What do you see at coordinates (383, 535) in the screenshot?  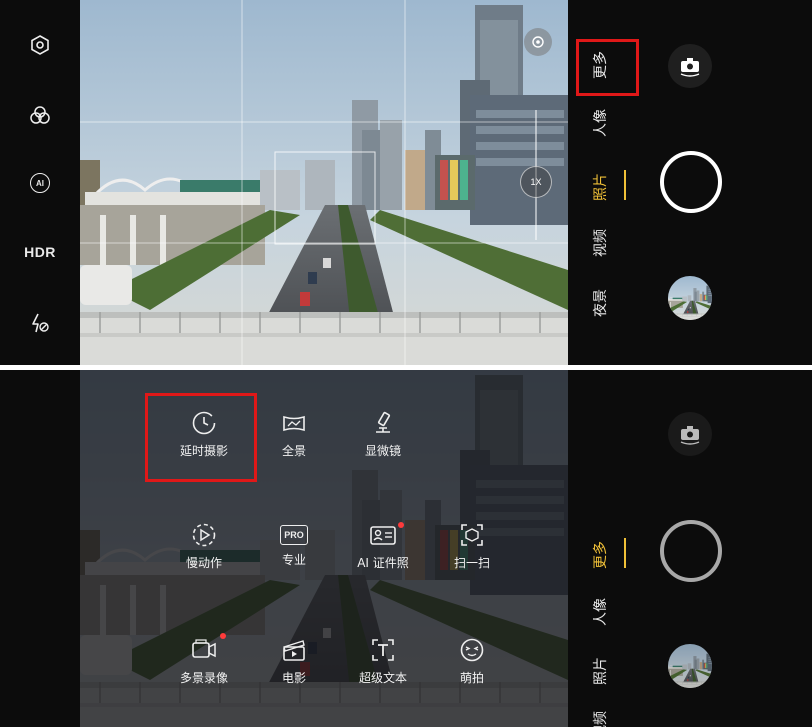 I see `id-photo-icon` at bounding box center [383, 535].